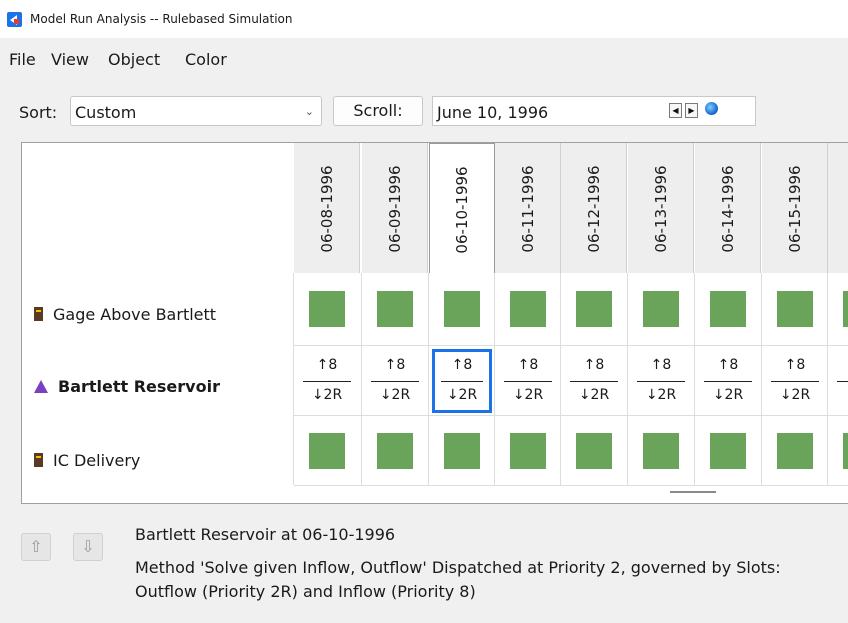 The width and height of the screenshot is (848, 623). What do you see at coordinates (594, 111) in the screenshot?
I see `date-field: June 10, 1996 ◀ ▶` at bounding box center [594, 111].